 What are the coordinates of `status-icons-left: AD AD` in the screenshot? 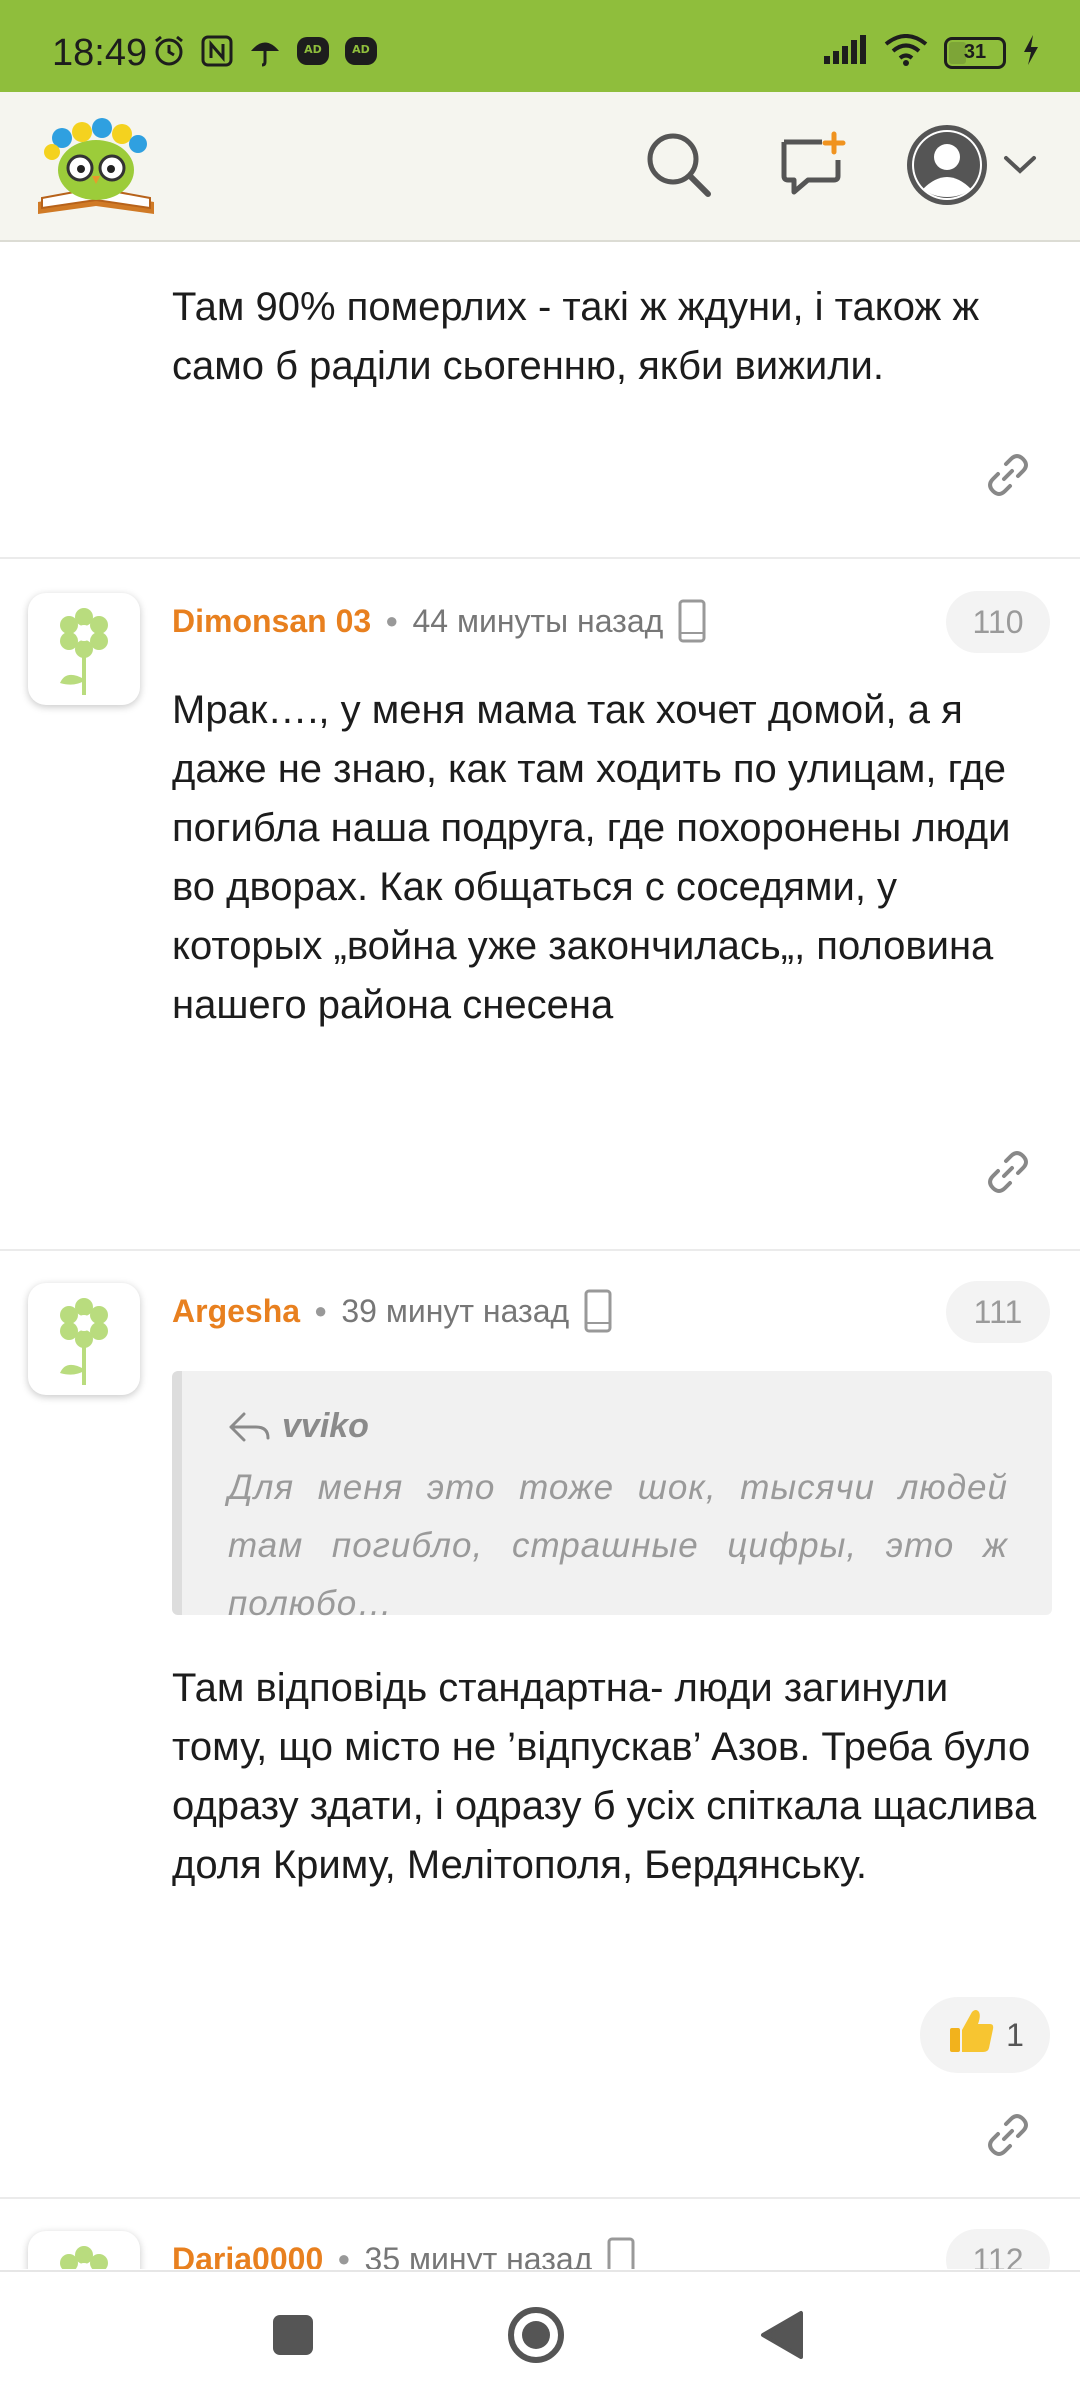 It's located at (265, 51).